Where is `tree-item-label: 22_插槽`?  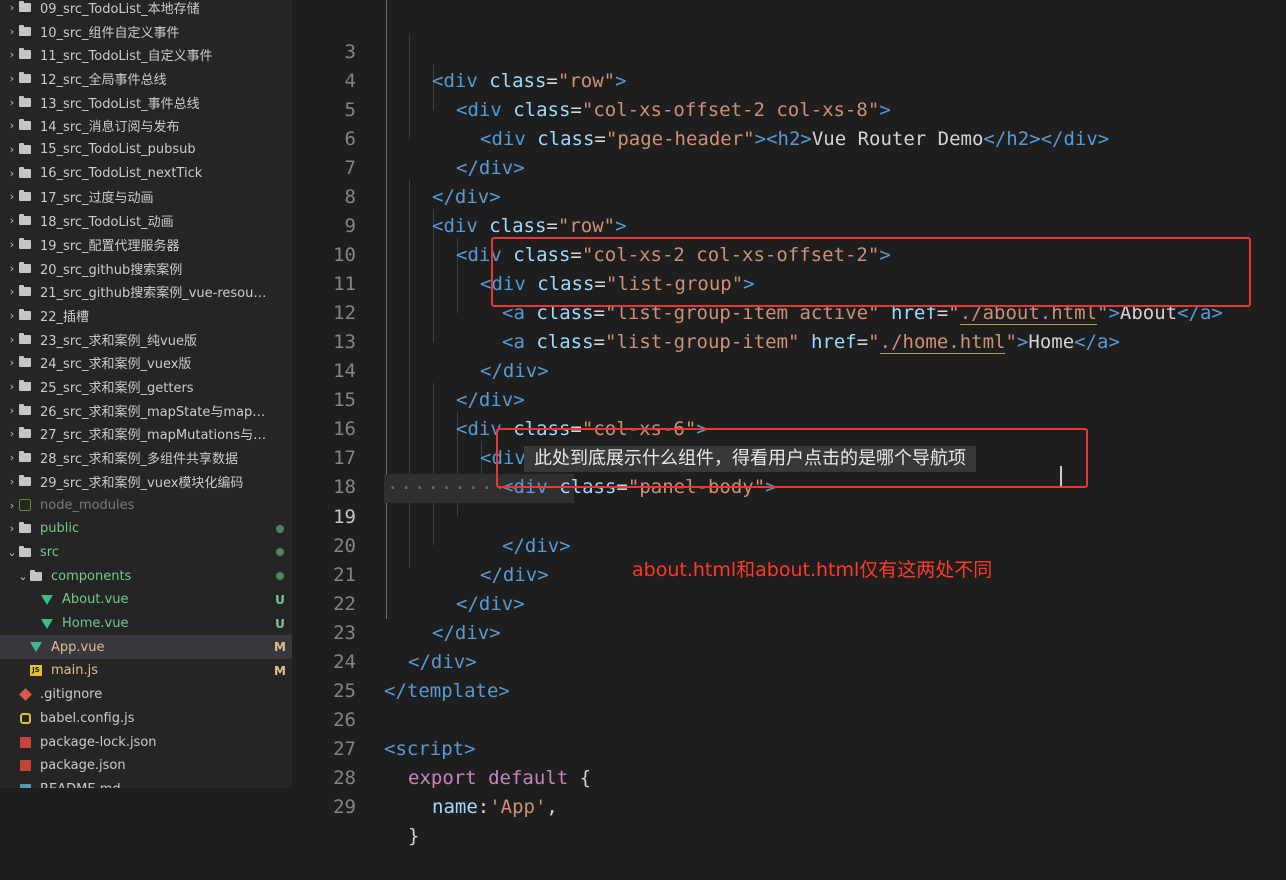 tree-item-label: 22_插槽 is located at coordinates (65, 317).